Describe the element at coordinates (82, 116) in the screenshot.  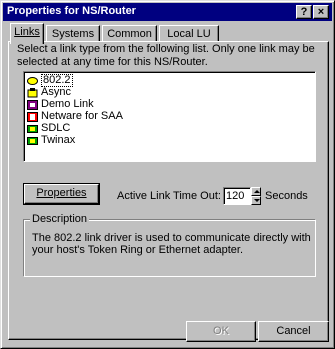
I see `list-item-label: Netware for SAA` at that location.